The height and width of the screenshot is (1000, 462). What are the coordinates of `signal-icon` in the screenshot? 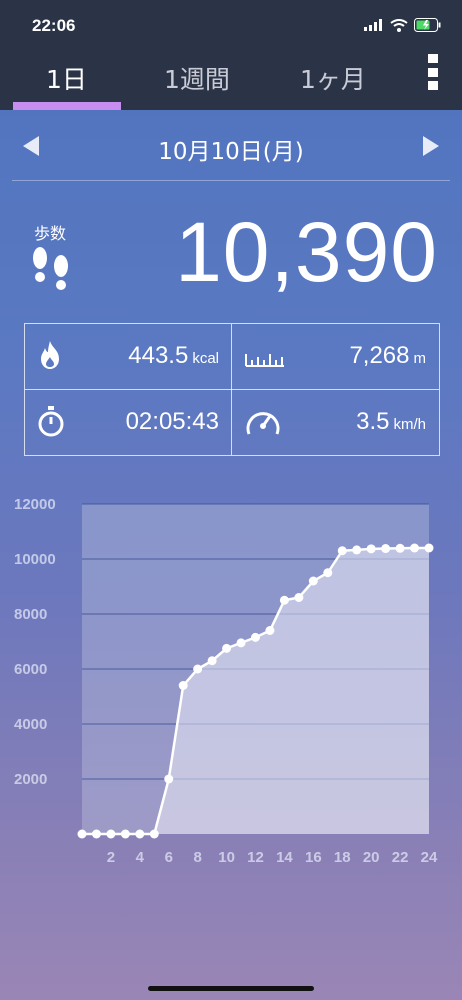 It's located at (373, 25).